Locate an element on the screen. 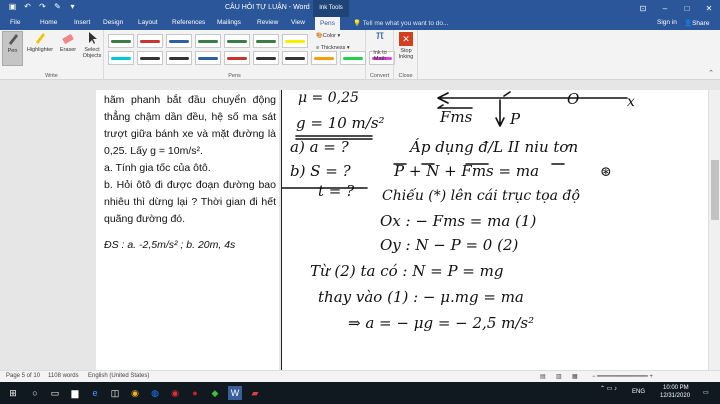 The height and width of the screenshot is (404, 720). scrollbar-thumb is located at coordinates (715, 190).